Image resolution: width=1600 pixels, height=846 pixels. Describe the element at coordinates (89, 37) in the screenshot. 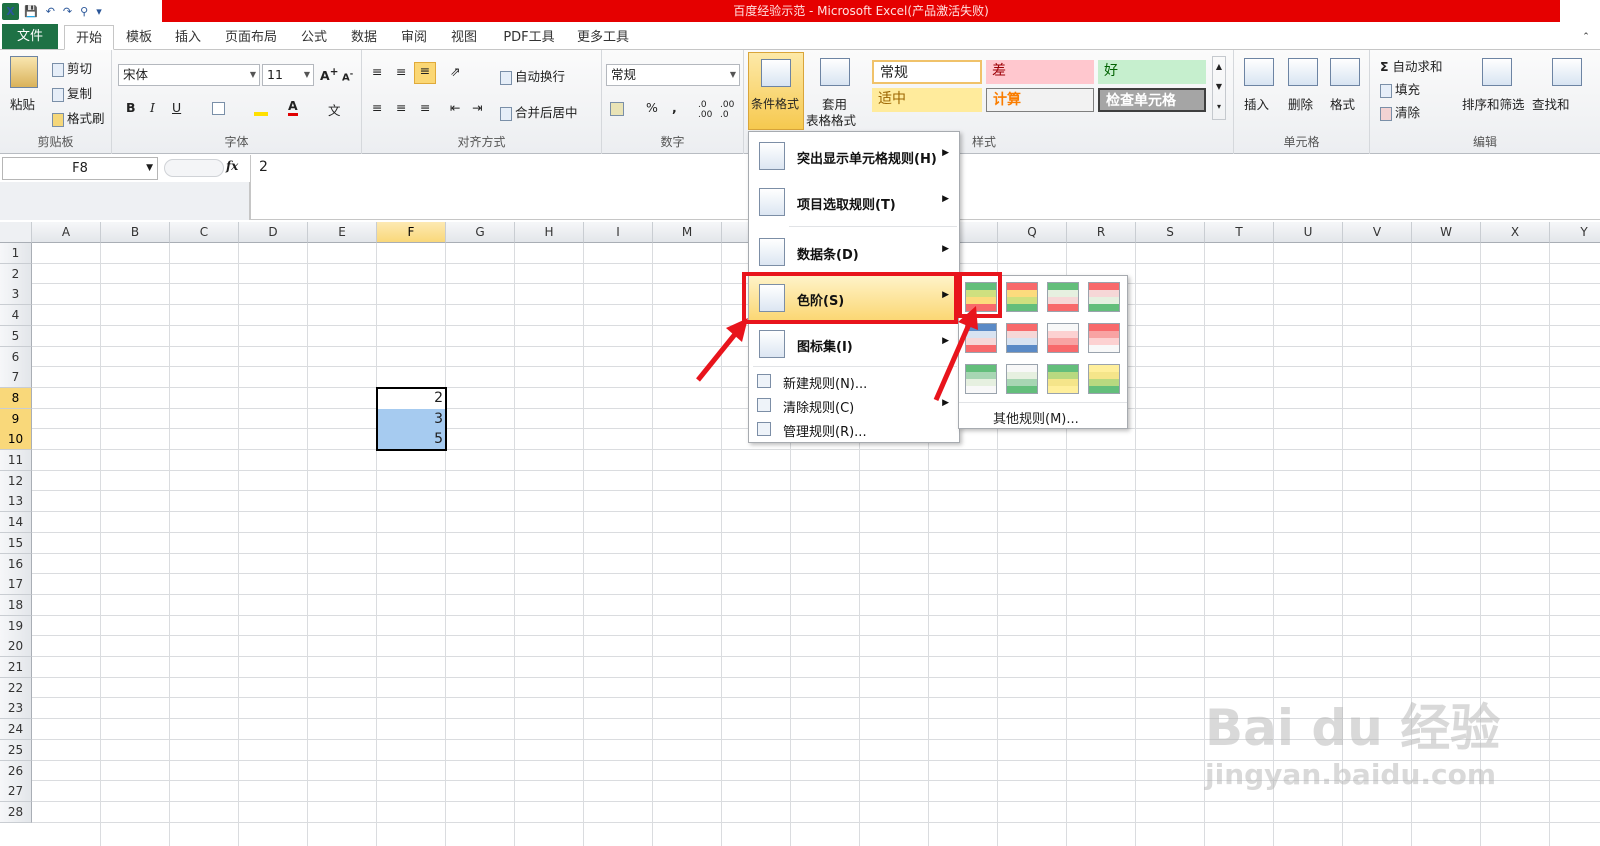

I see `tab-home: 开始` at that location.